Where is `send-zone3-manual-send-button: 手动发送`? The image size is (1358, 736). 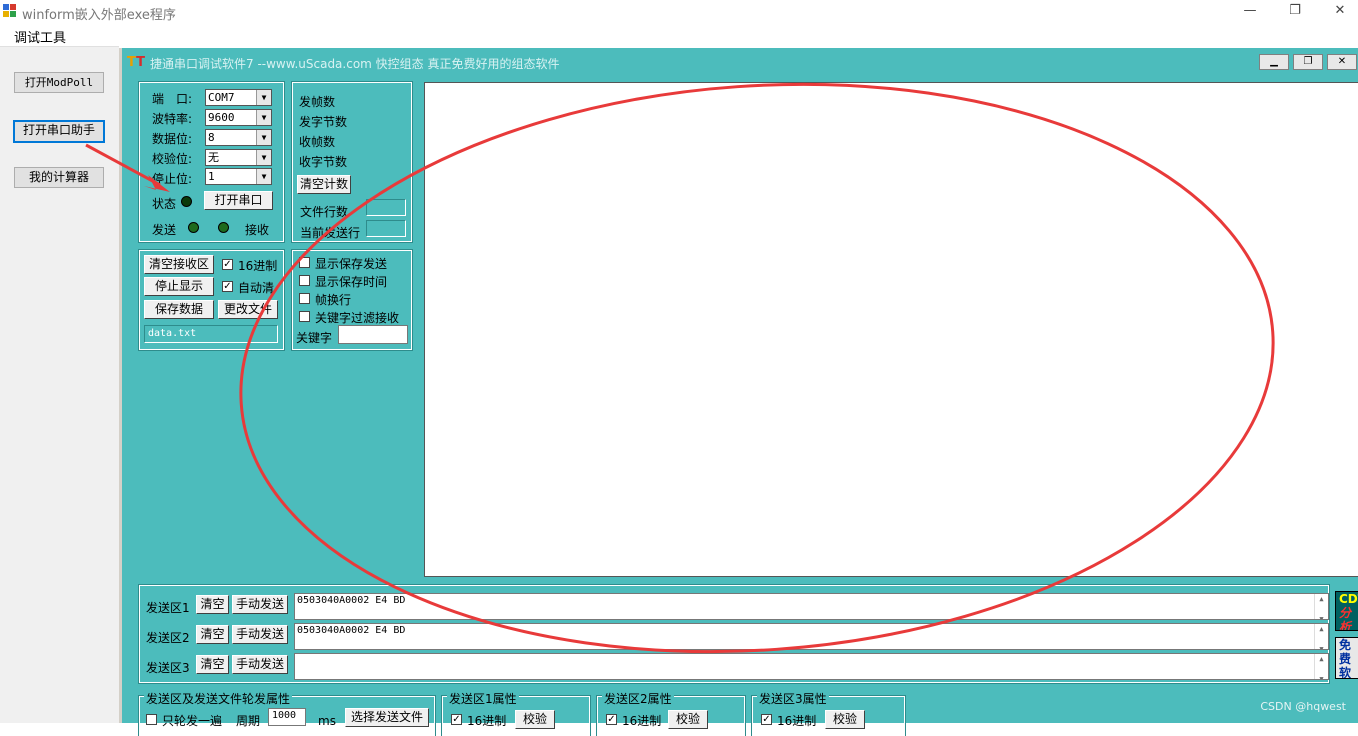
send-zone3-manual-send-button: 手动发送 is located at coordinates (260, 664).